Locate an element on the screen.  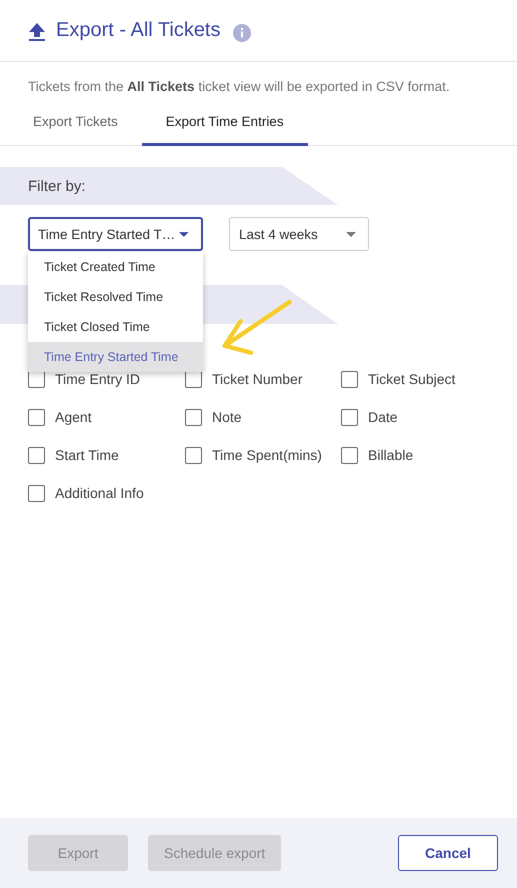
field-label: Date is located at coordinates (383, 417).